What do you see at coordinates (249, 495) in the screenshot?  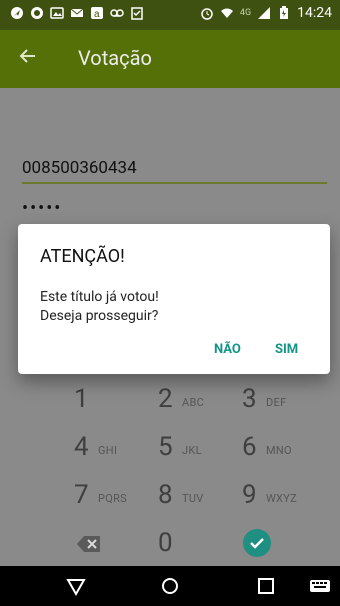 I see `key-9-number: 9` at bounding box center [249, 495].